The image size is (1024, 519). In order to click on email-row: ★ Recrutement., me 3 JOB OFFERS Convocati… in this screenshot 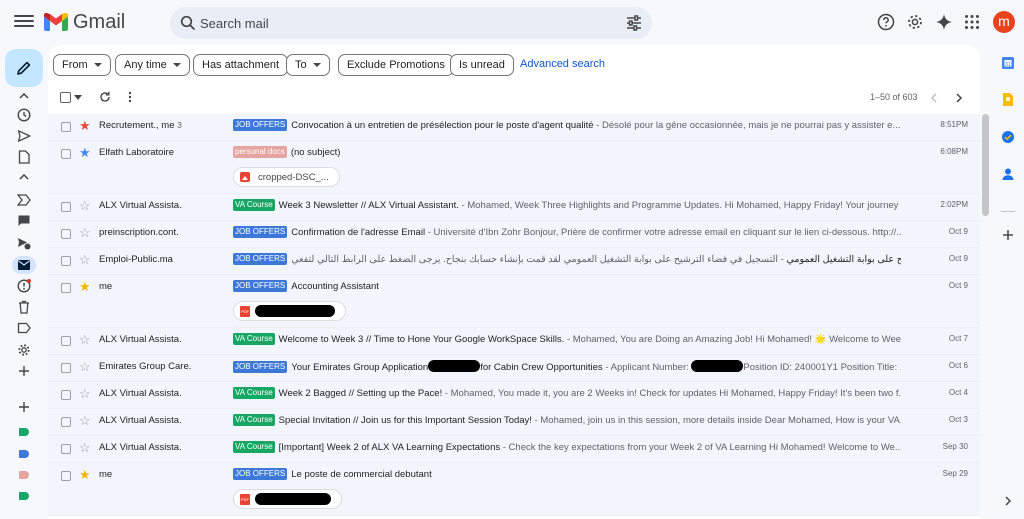, I will do `click(514, 127)`.